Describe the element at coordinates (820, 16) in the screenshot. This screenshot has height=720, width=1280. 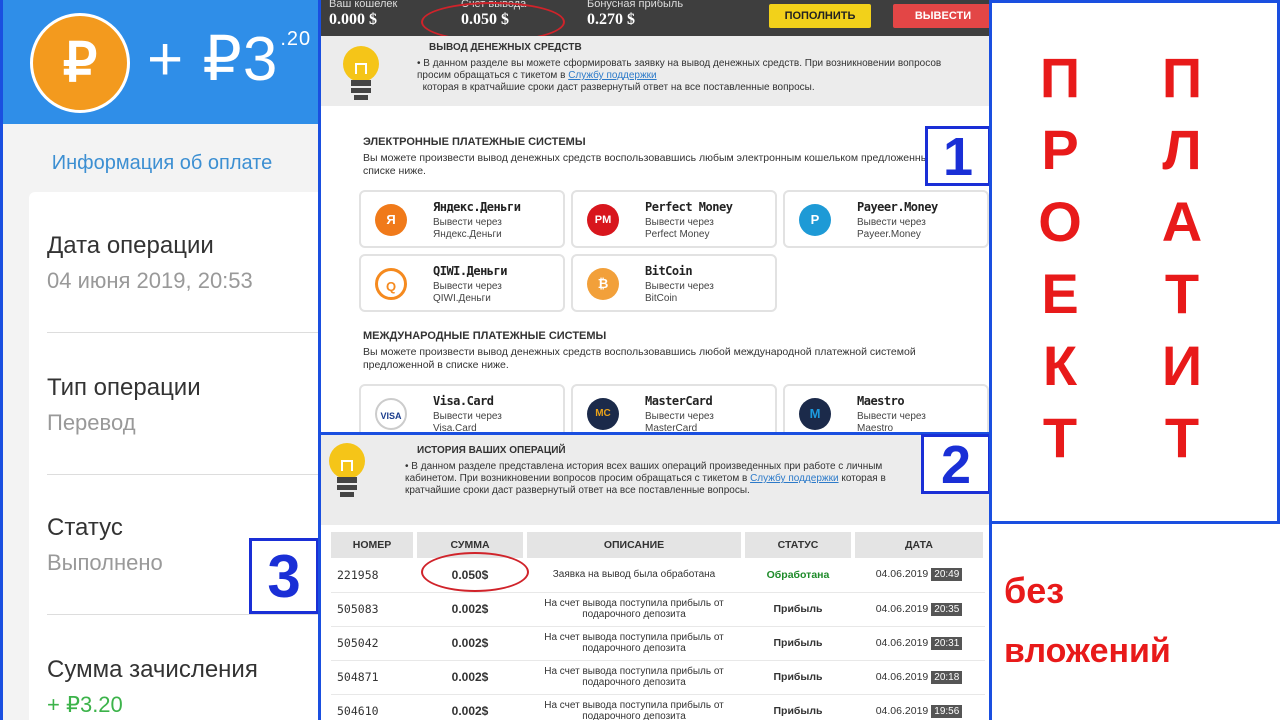
I see `deposit-button: ПОПОЛНИТЬ` at that location.